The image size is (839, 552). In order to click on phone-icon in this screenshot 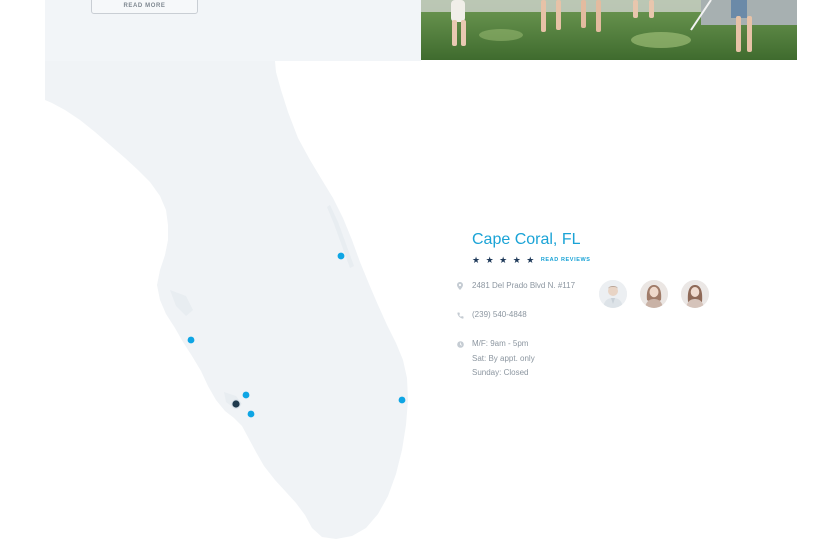, I will do `click(464, 315)`.